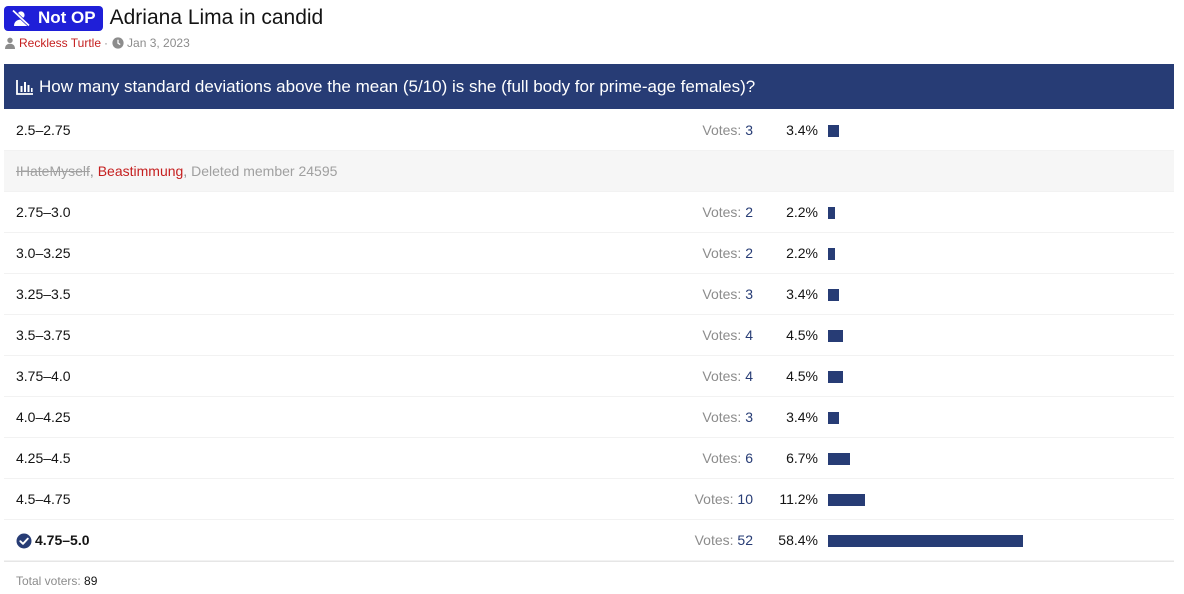 This screenshot has width=1184, height=594. Describe the element at coordinates (43, 294) in the screenshot. I see `poll-option-label: 3.25–3.5` at that location.